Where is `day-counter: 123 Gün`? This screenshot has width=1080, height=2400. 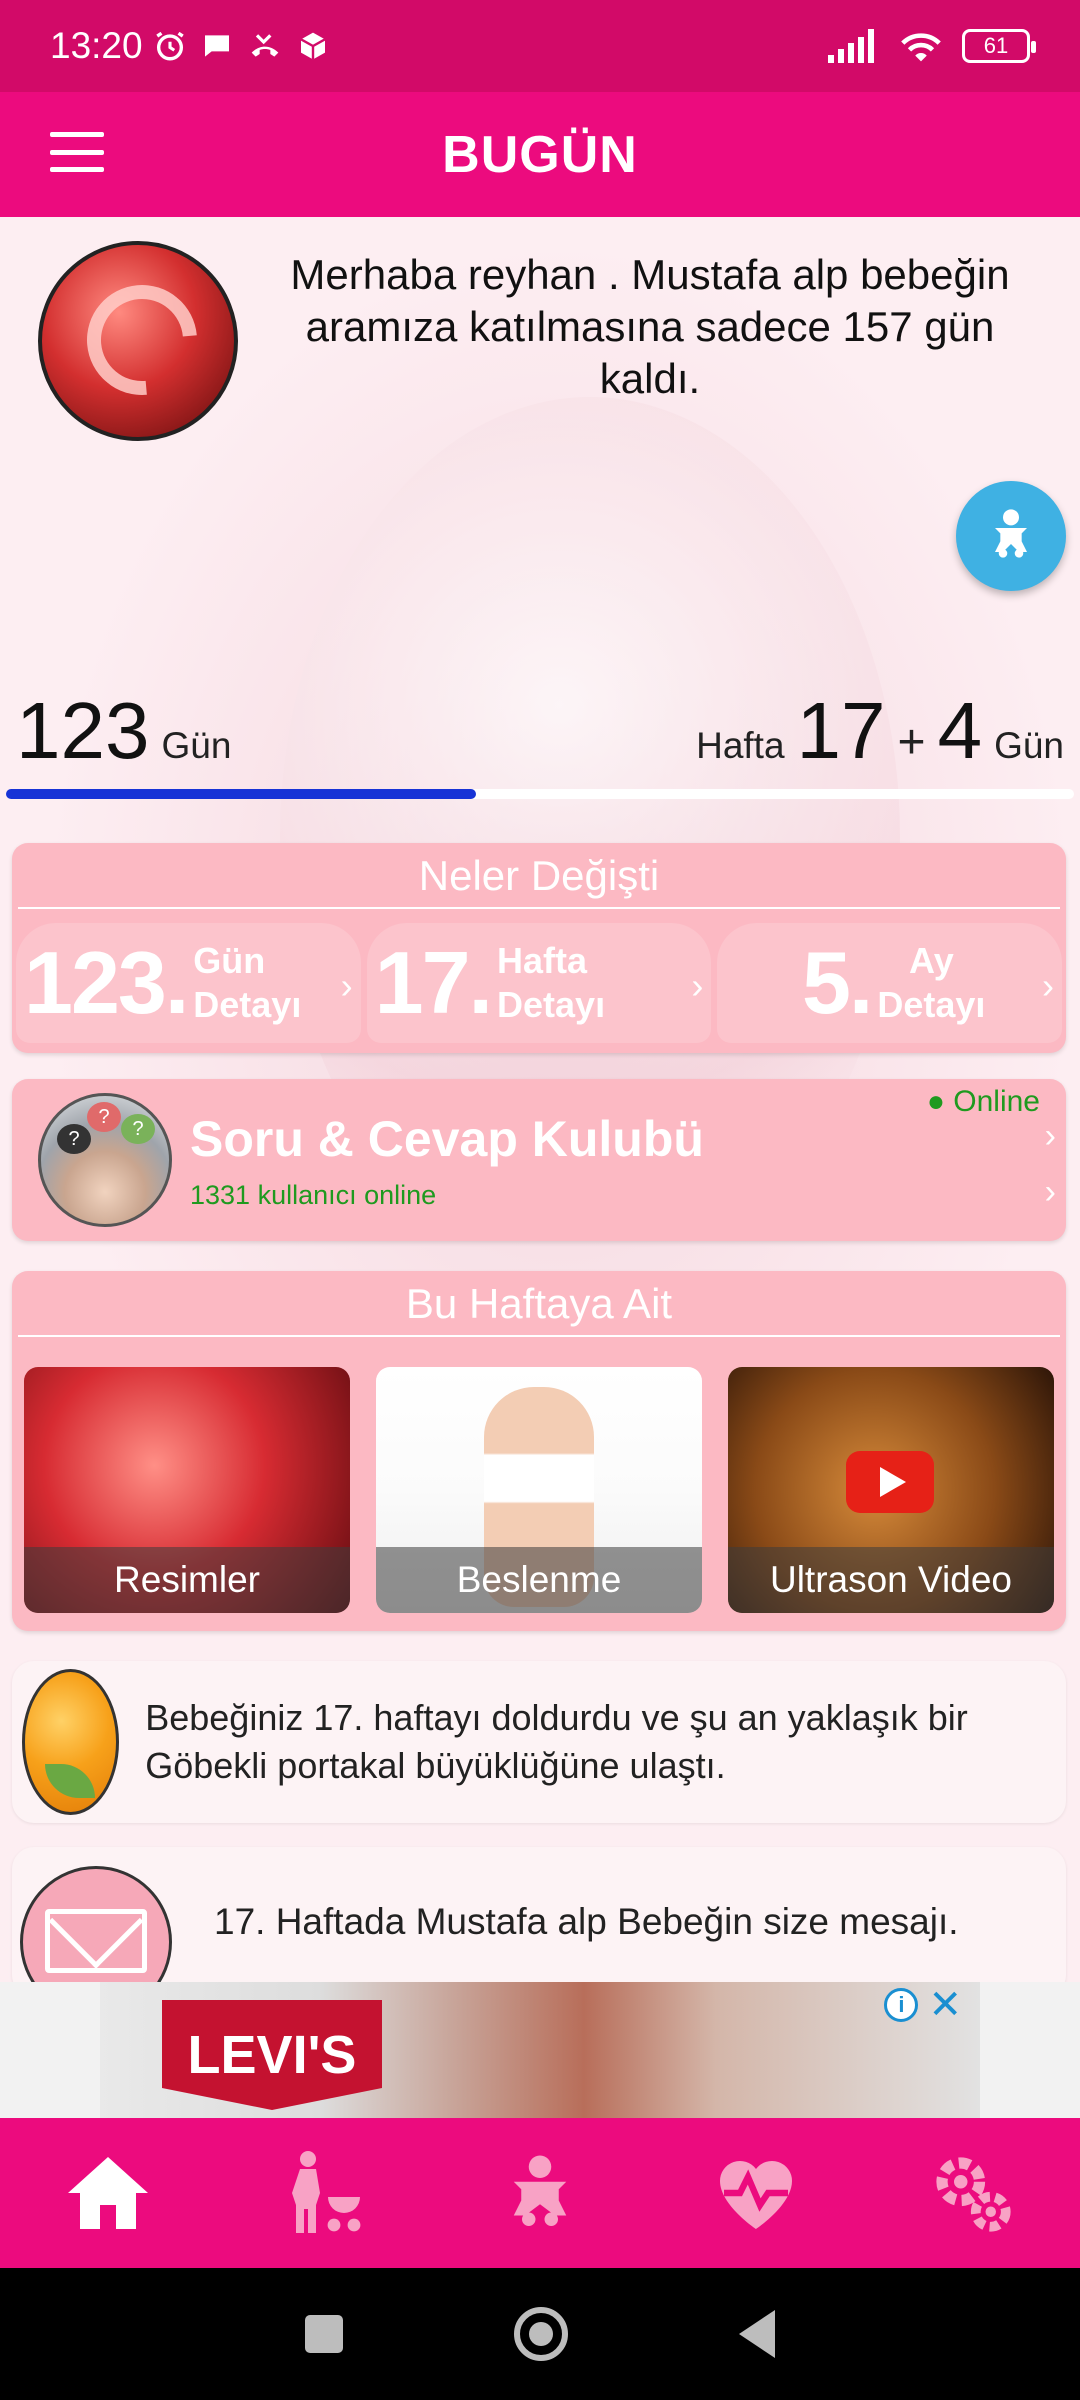 day-counter: 123 Gün is located at coordinates (123, 731).